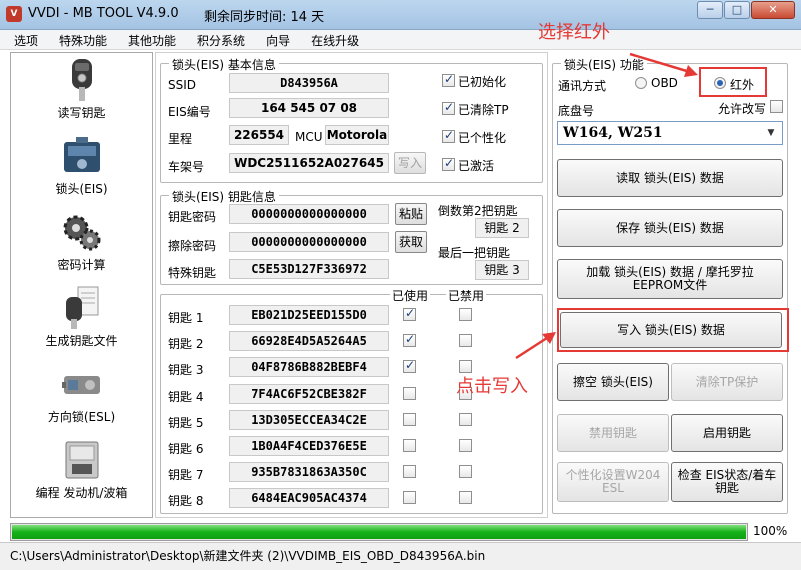  What do you see at coordinates (186, 370) in the screenshot?
I see `key-row-label: 钥匙 3` at bounding box center [186, 370].